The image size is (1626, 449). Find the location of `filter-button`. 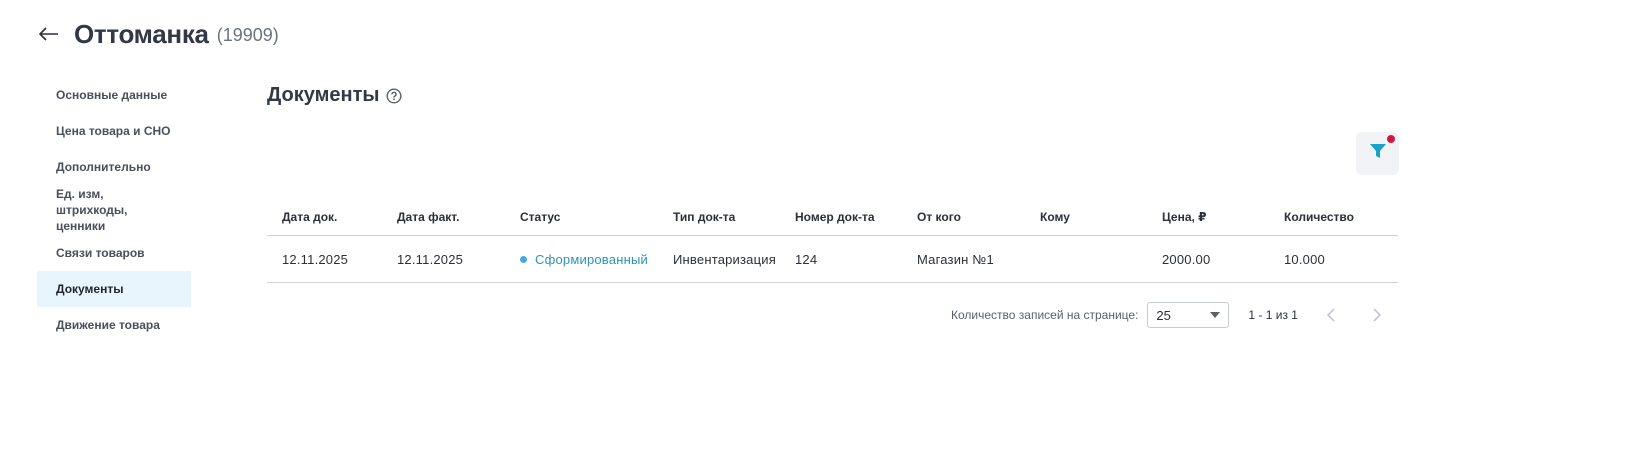

filter-button is located at coordinates (1377, 153).